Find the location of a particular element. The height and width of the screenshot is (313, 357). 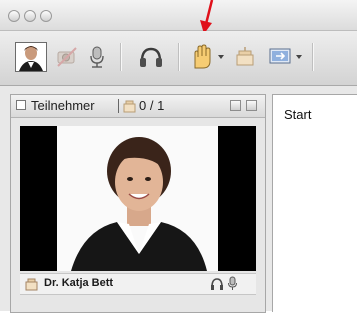

participants-panel-header: Teilnehmer 0 / 1 is located at coordinates (138, 106).